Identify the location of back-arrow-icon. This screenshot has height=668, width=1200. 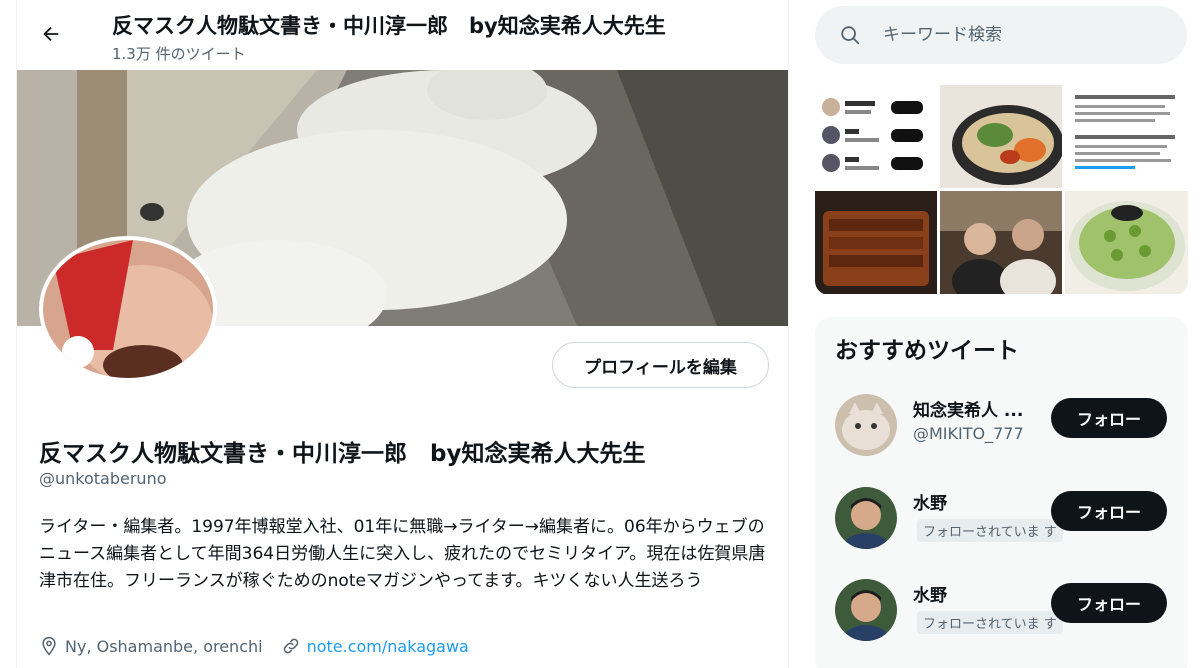
(51, 34).